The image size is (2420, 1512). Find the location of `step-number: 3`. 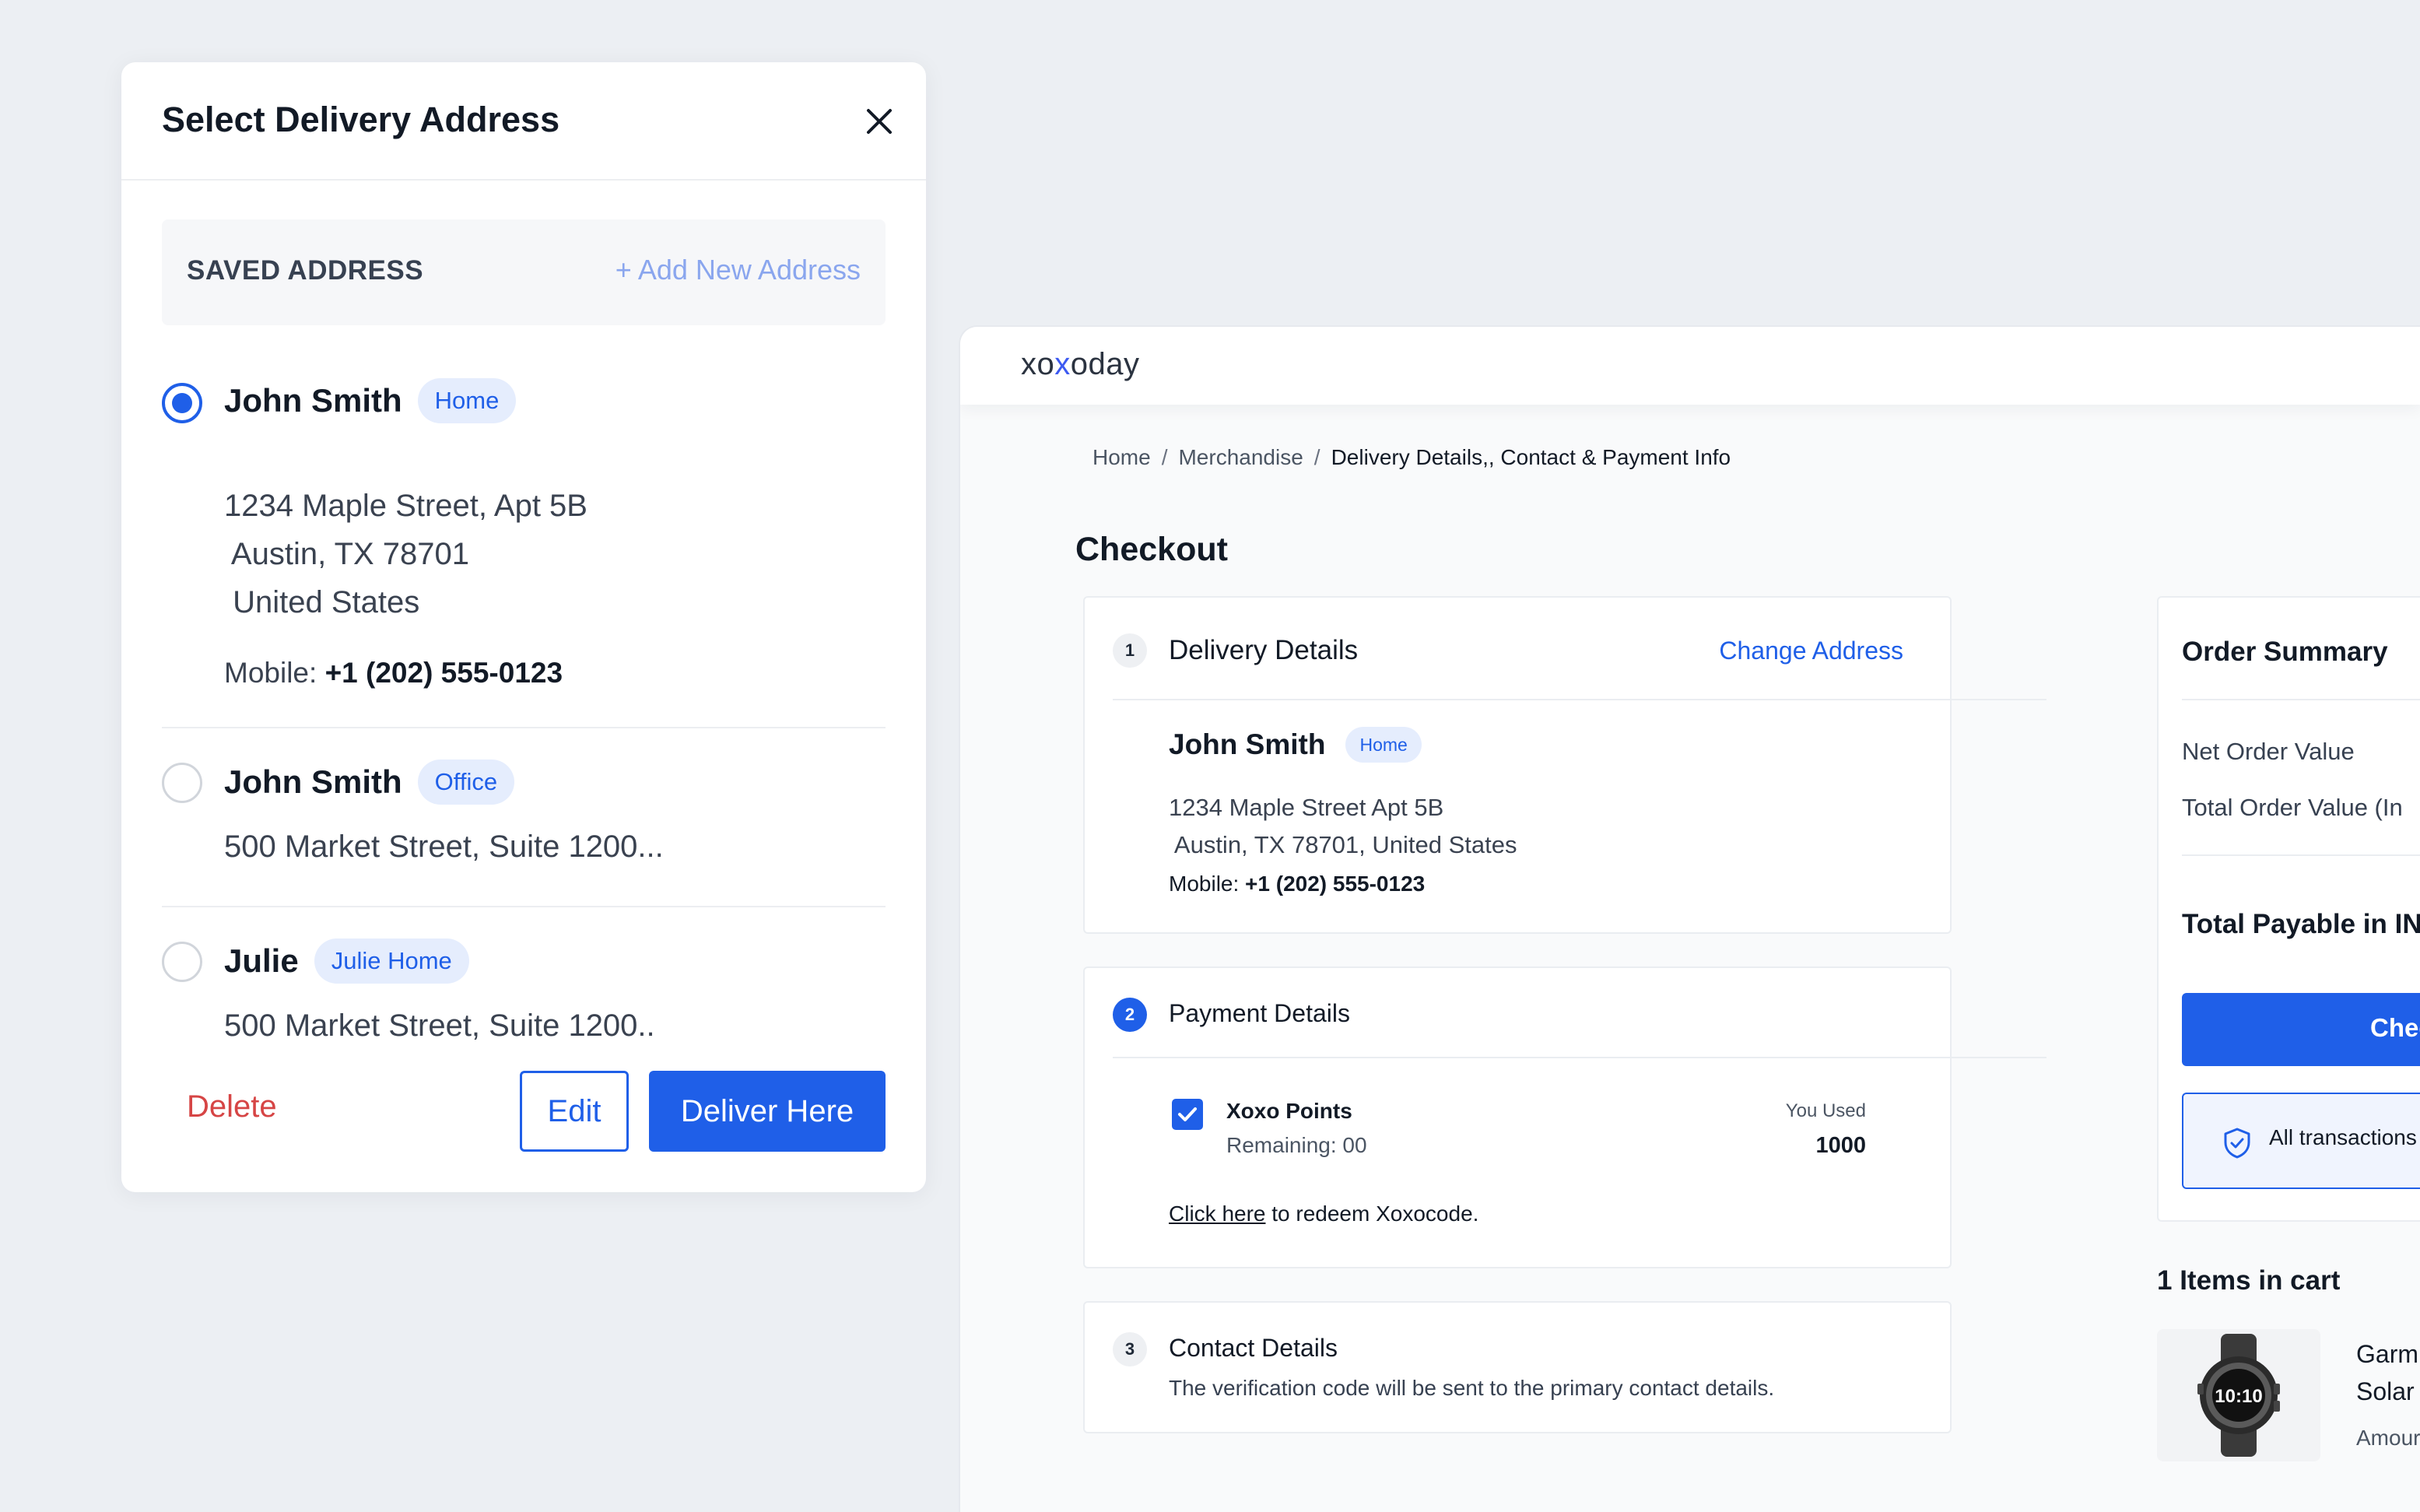

step-number: 3 is located at coordinates (1130, 1349).